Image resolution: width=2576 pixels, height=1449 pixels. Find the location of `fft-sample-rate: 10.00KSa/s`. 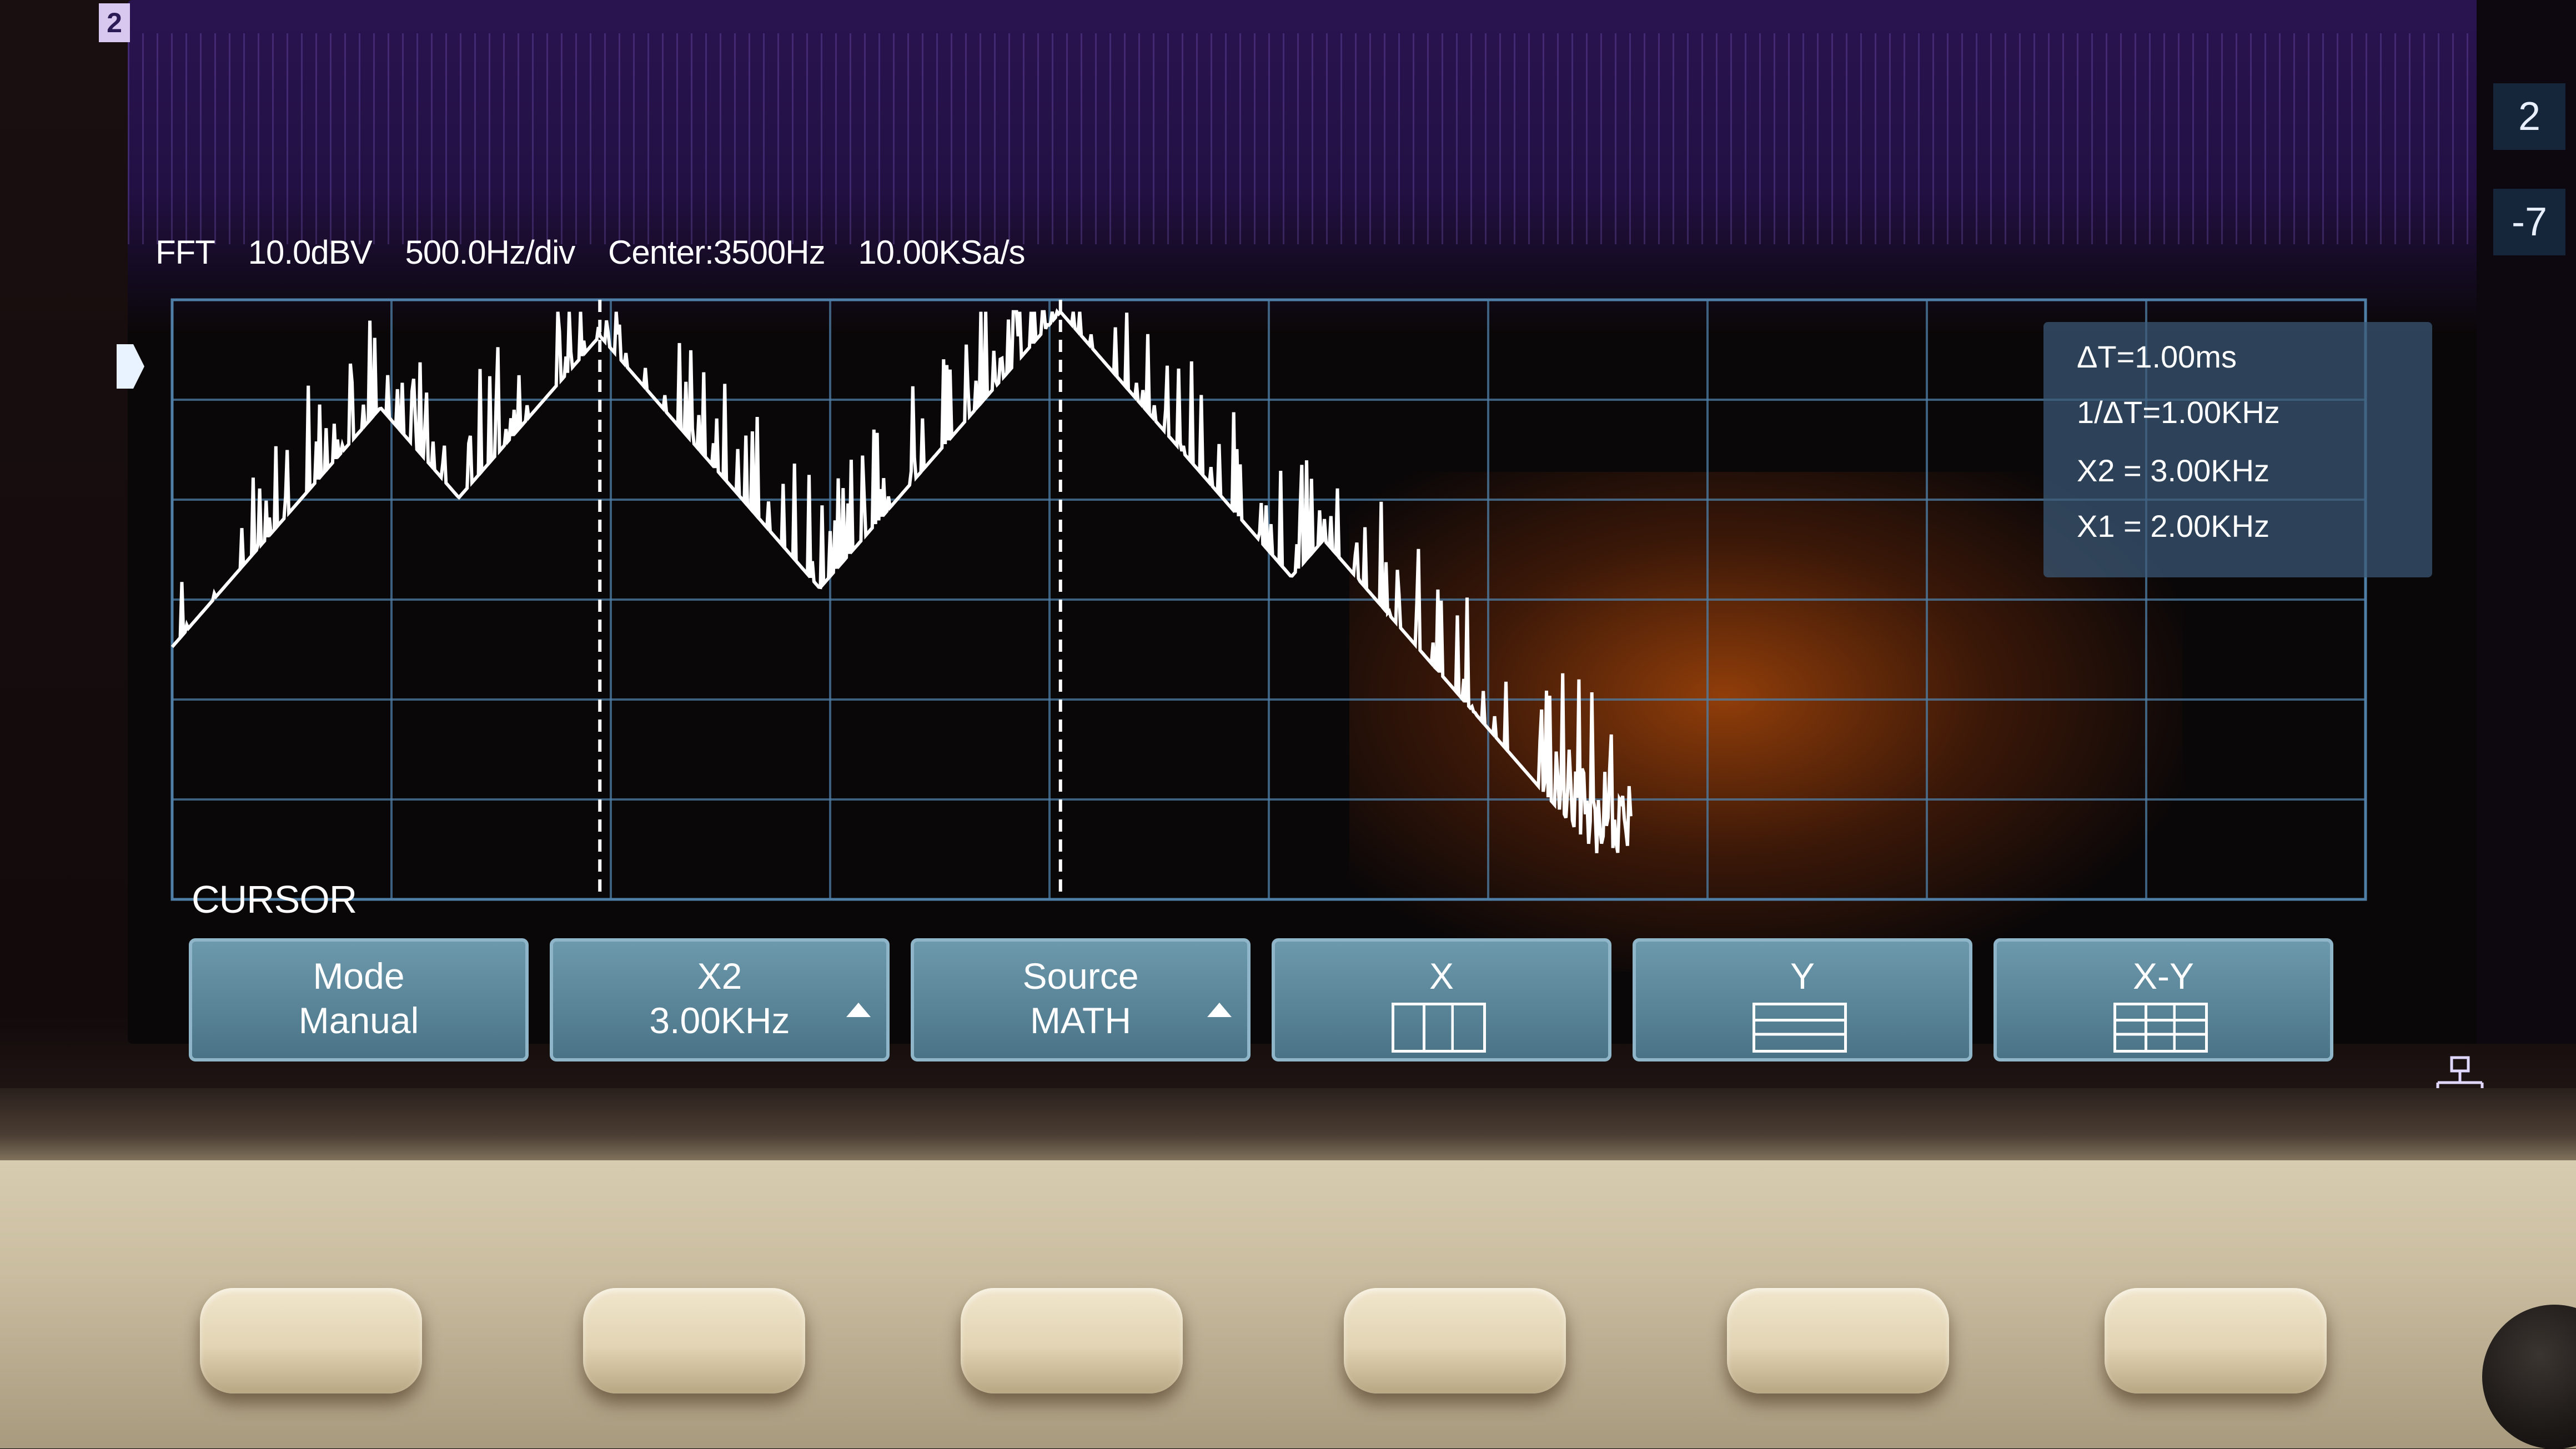

fft-sample-rate: 10.00KSa/s is located at coordinates (941, 253).